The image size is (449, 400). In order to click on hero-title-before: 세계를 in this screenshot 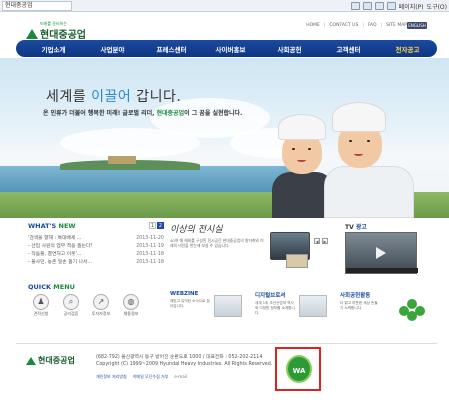, I will do `click(69, 97)`.